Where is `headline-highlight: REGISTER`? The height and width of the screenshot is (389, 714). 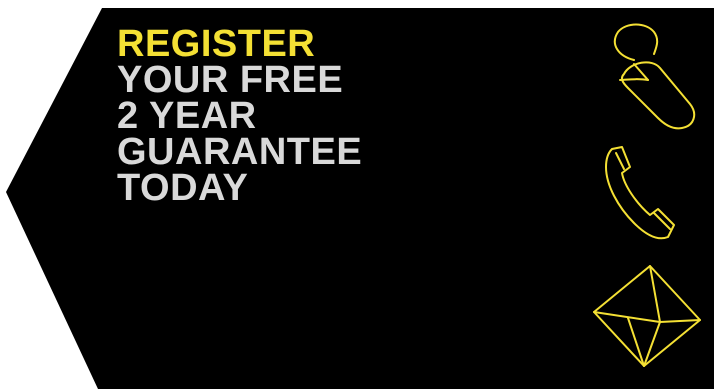 headline-highlight: REGISTER is located at coordinates (216, 44).